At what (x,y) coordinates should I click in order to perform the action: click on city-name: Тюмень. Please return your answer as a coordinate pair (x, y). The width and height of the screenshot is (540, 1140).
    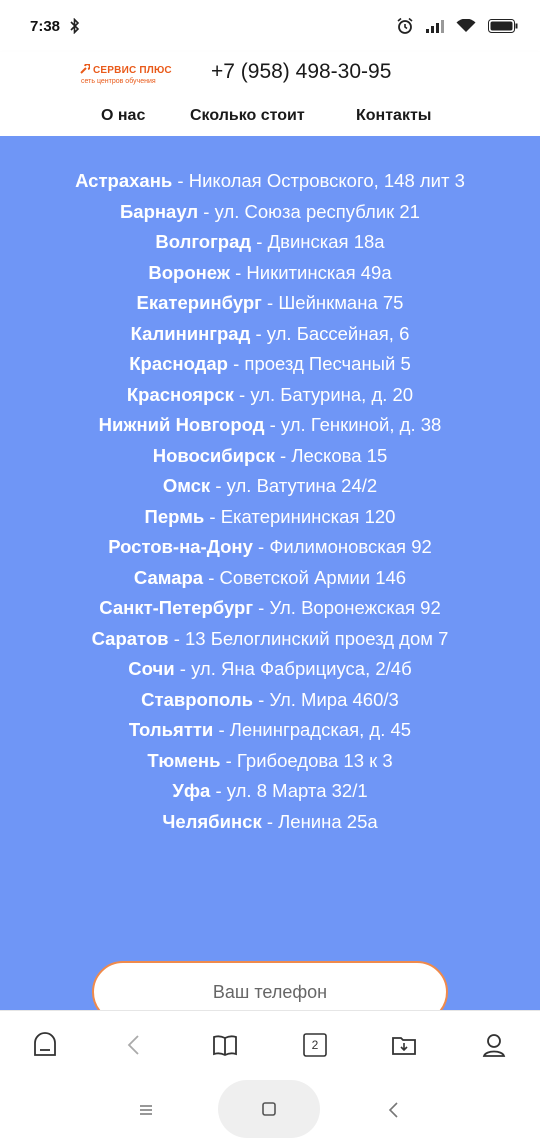
    Looking at the image, I should click on (184, 760).